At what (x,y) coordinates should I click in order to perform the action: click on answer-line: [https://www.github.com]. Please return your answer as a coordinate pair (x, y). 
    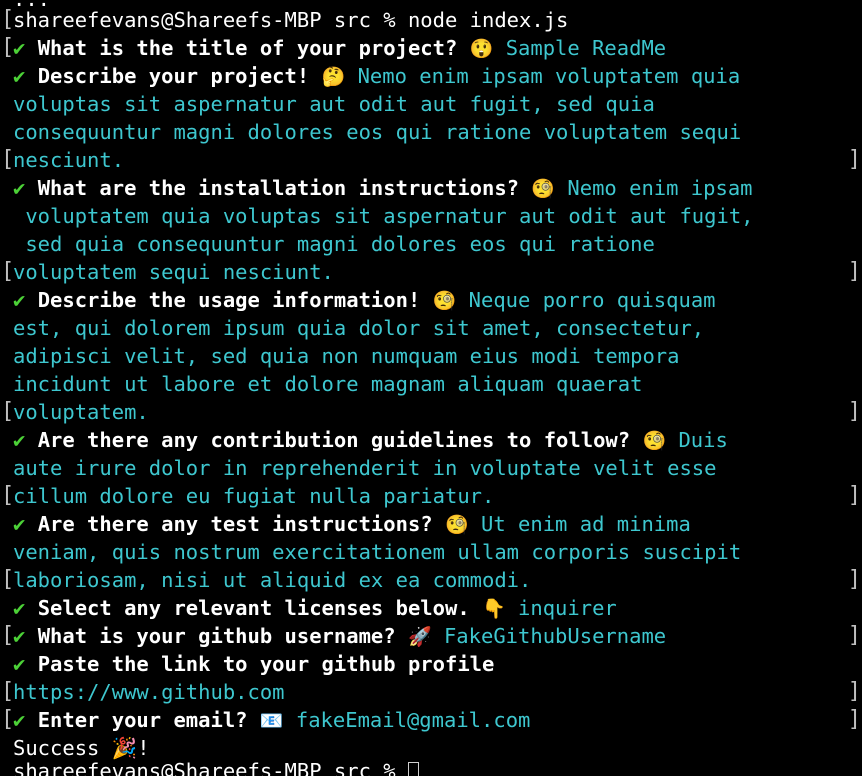
    Looking at the image, I should click on (431, 692).